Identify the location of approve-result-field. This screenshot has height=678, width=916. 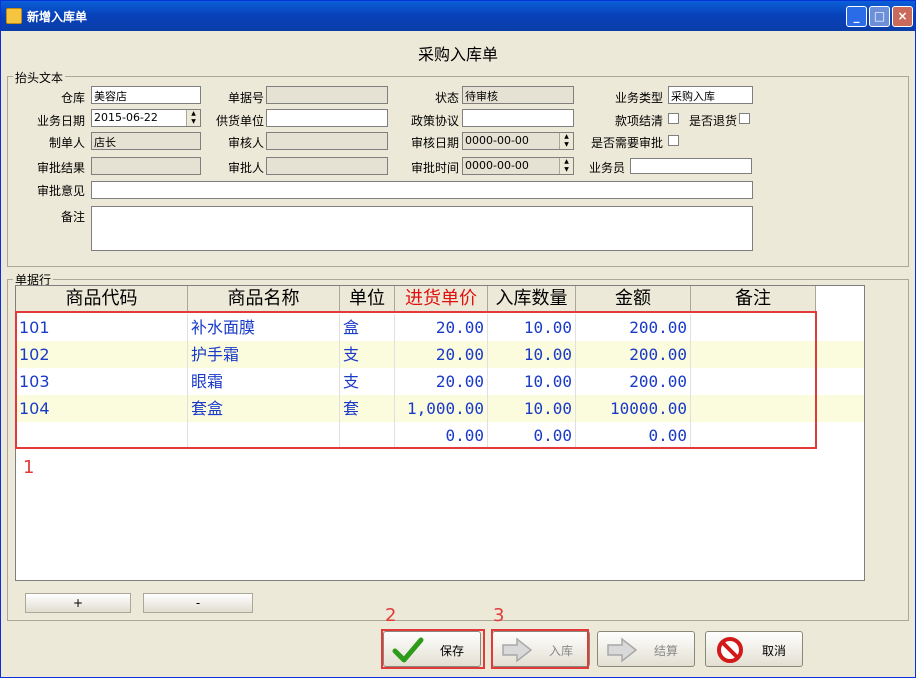
(146, 166).